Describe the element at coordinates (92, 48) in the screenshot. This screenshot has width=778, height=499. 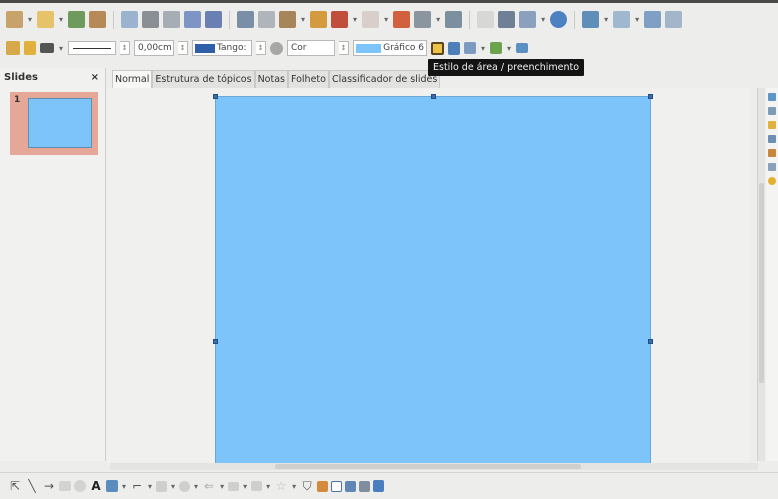
I see `line-style-select` at that location.